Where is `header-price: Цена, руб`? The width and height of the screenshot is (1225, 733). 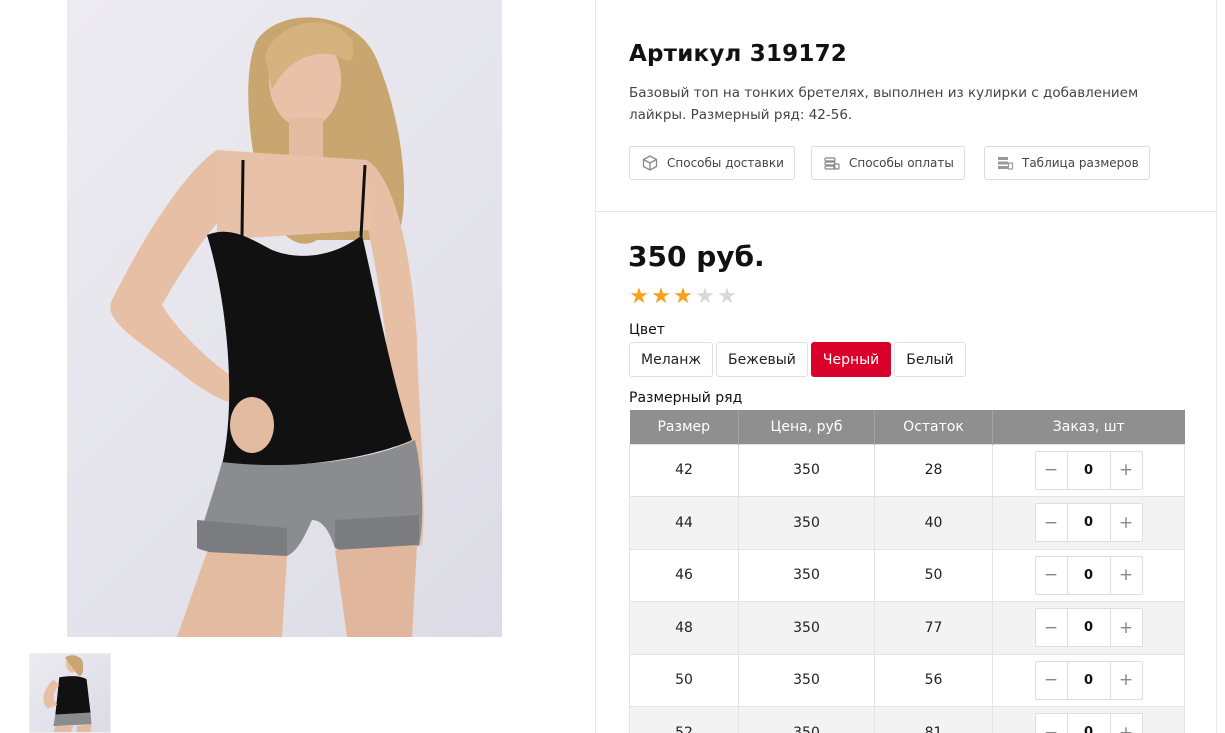
header-price: Цена, руб is located at coordinates (806, 427).